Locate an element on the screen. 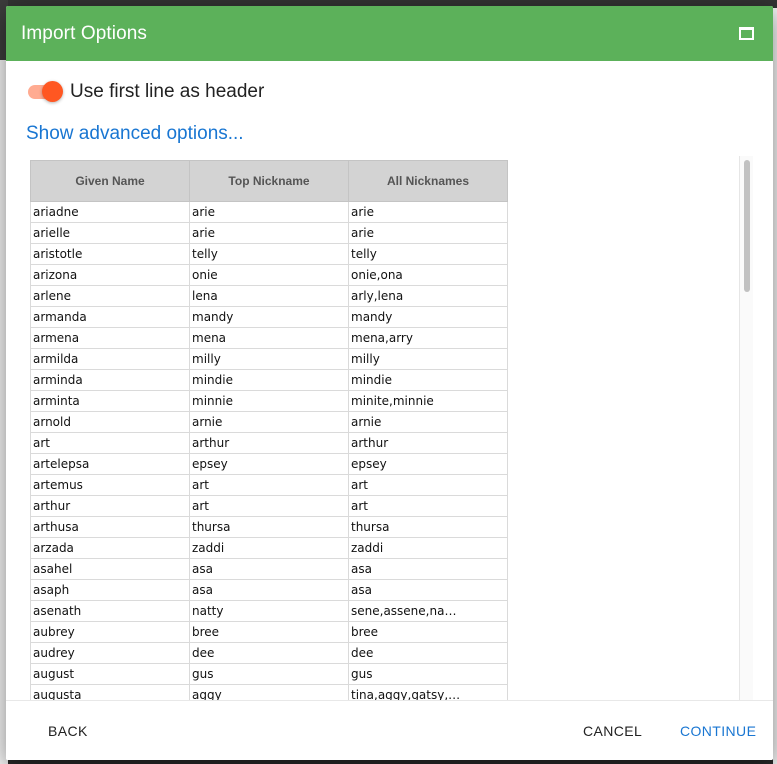  all-nicknames-cell: arthur is located at coordinates (428, 443).